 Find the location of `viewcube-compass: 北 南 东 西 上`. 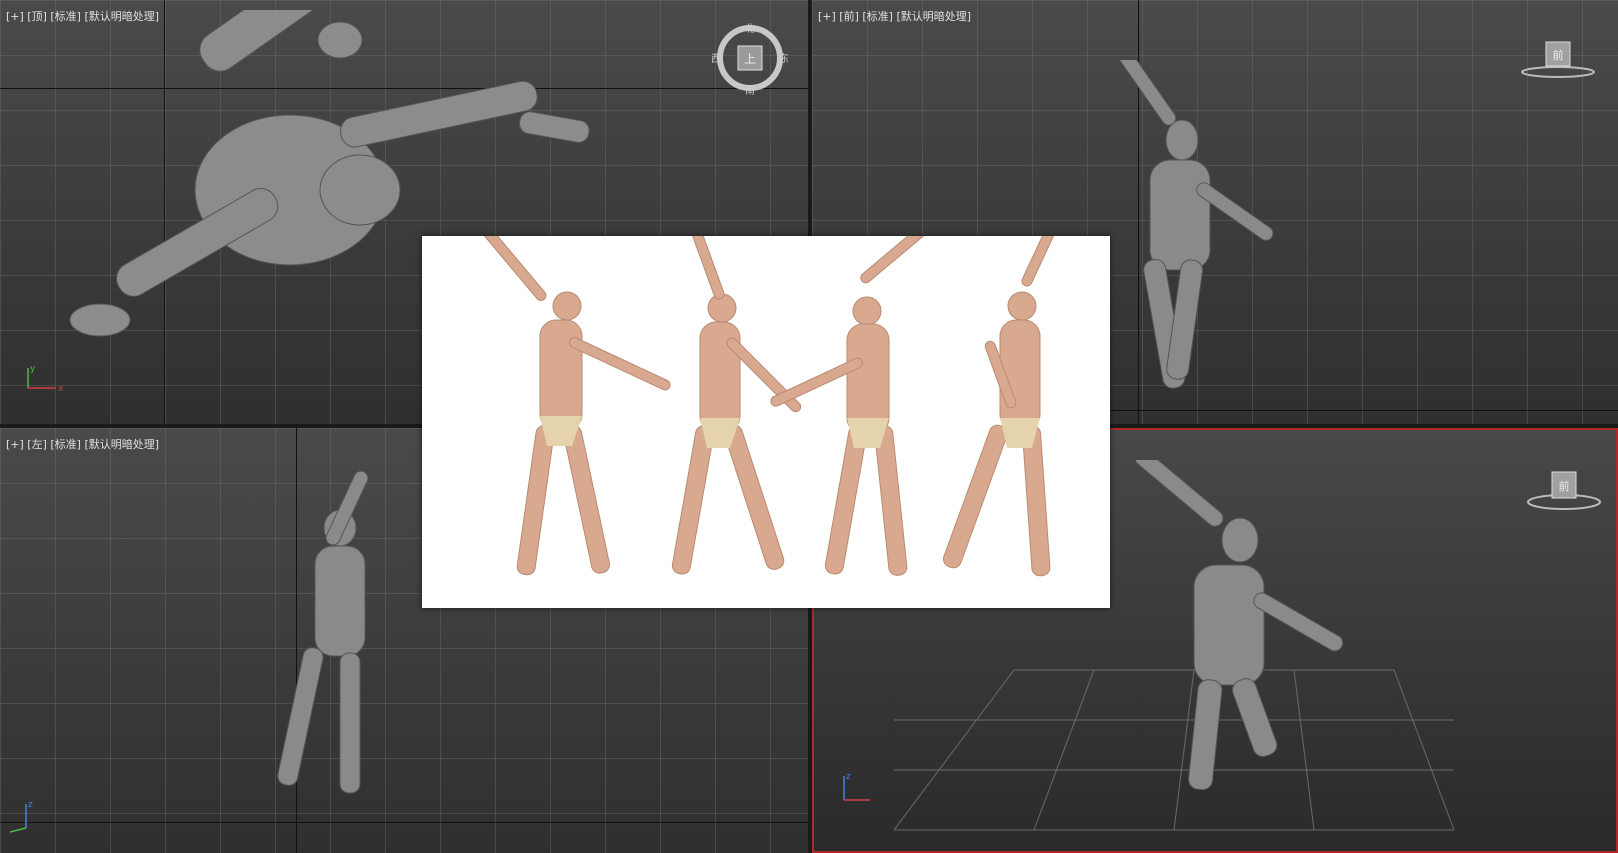

viewcube-compass: 北 南 东 西 上 is located at coordinates (750, 58).